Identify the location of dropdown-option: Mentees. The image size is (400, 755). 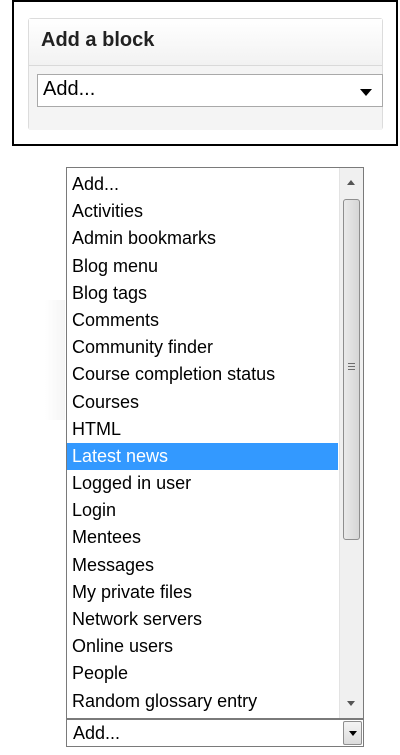
(202, 537).